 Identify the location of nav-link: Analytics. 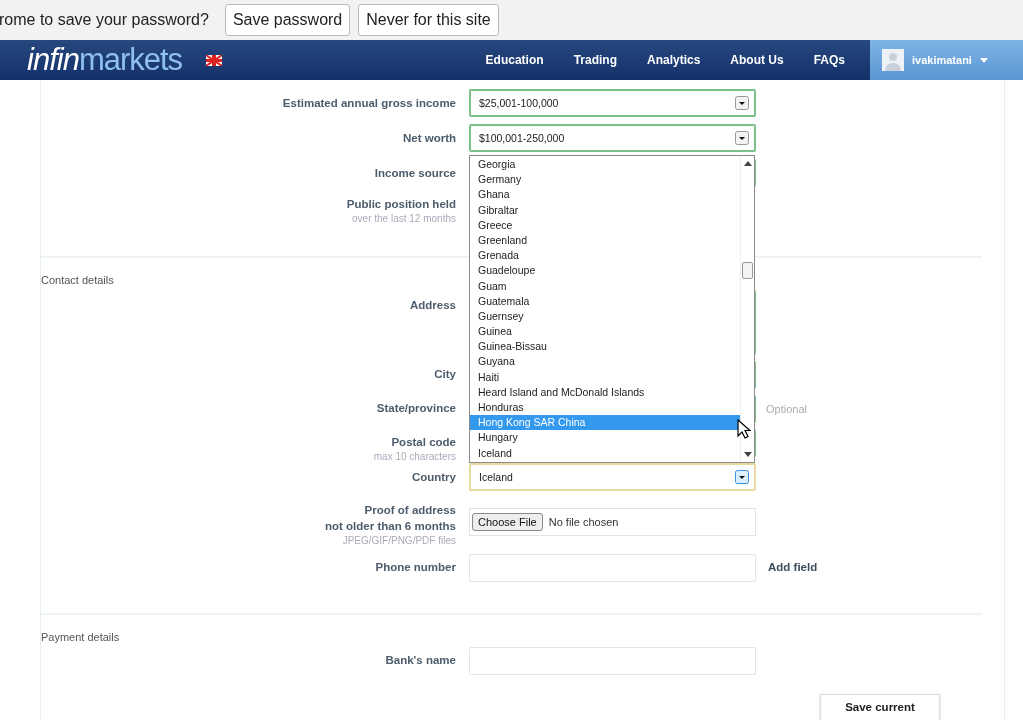
(673, 60).